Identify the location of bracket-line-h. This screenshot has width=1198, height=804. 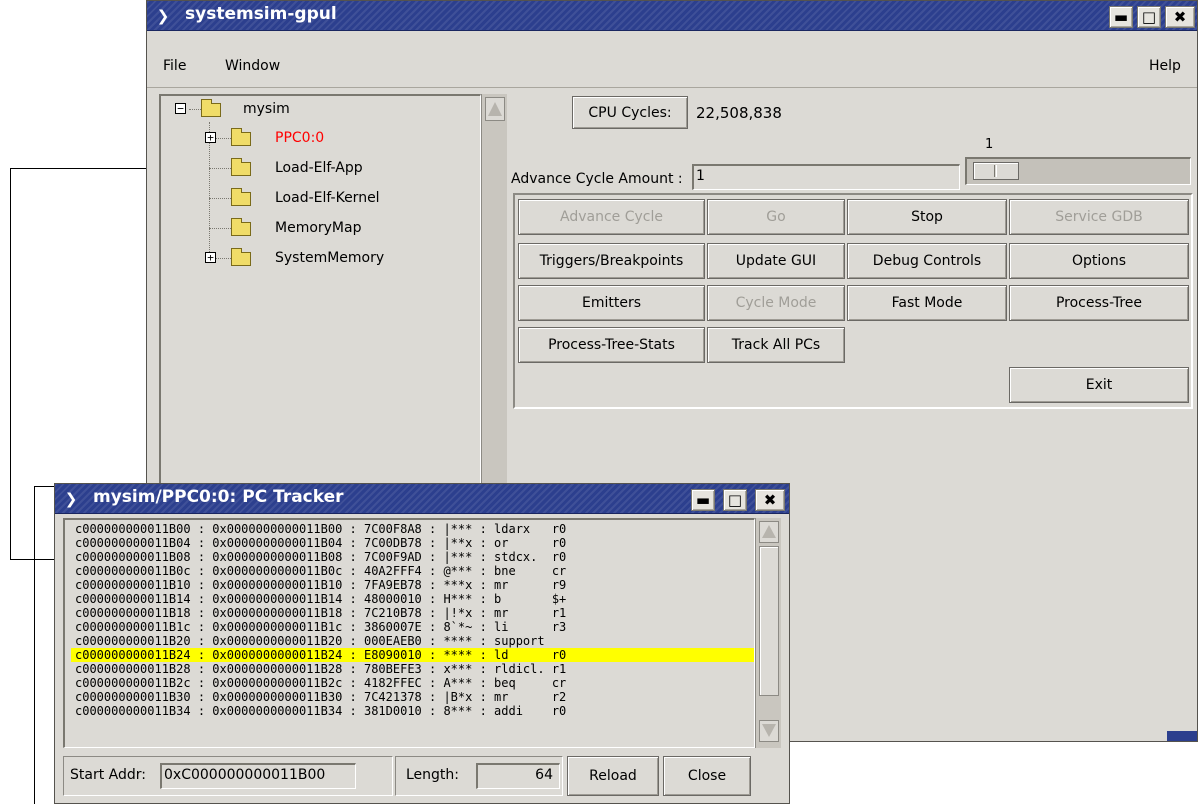
(44, 486).